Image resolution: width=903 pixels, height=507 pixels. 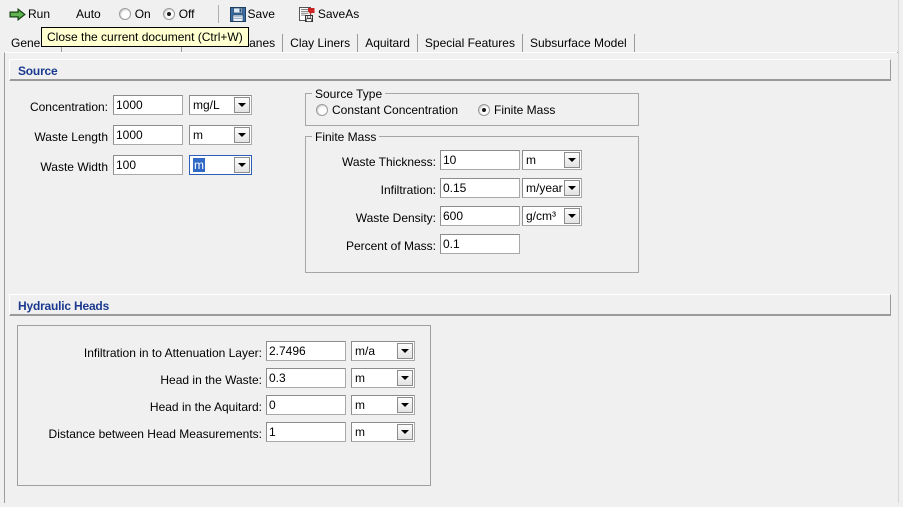 I want to click on toolbar-separator, so click(x=218, y=14).